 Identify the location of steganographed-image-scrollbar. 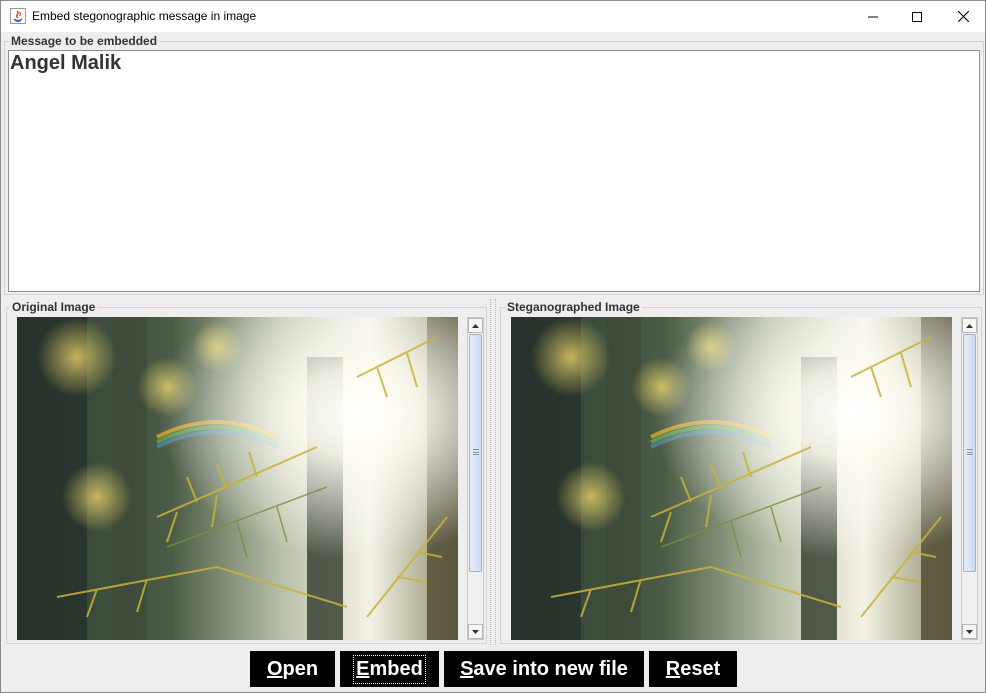
(969, 478).